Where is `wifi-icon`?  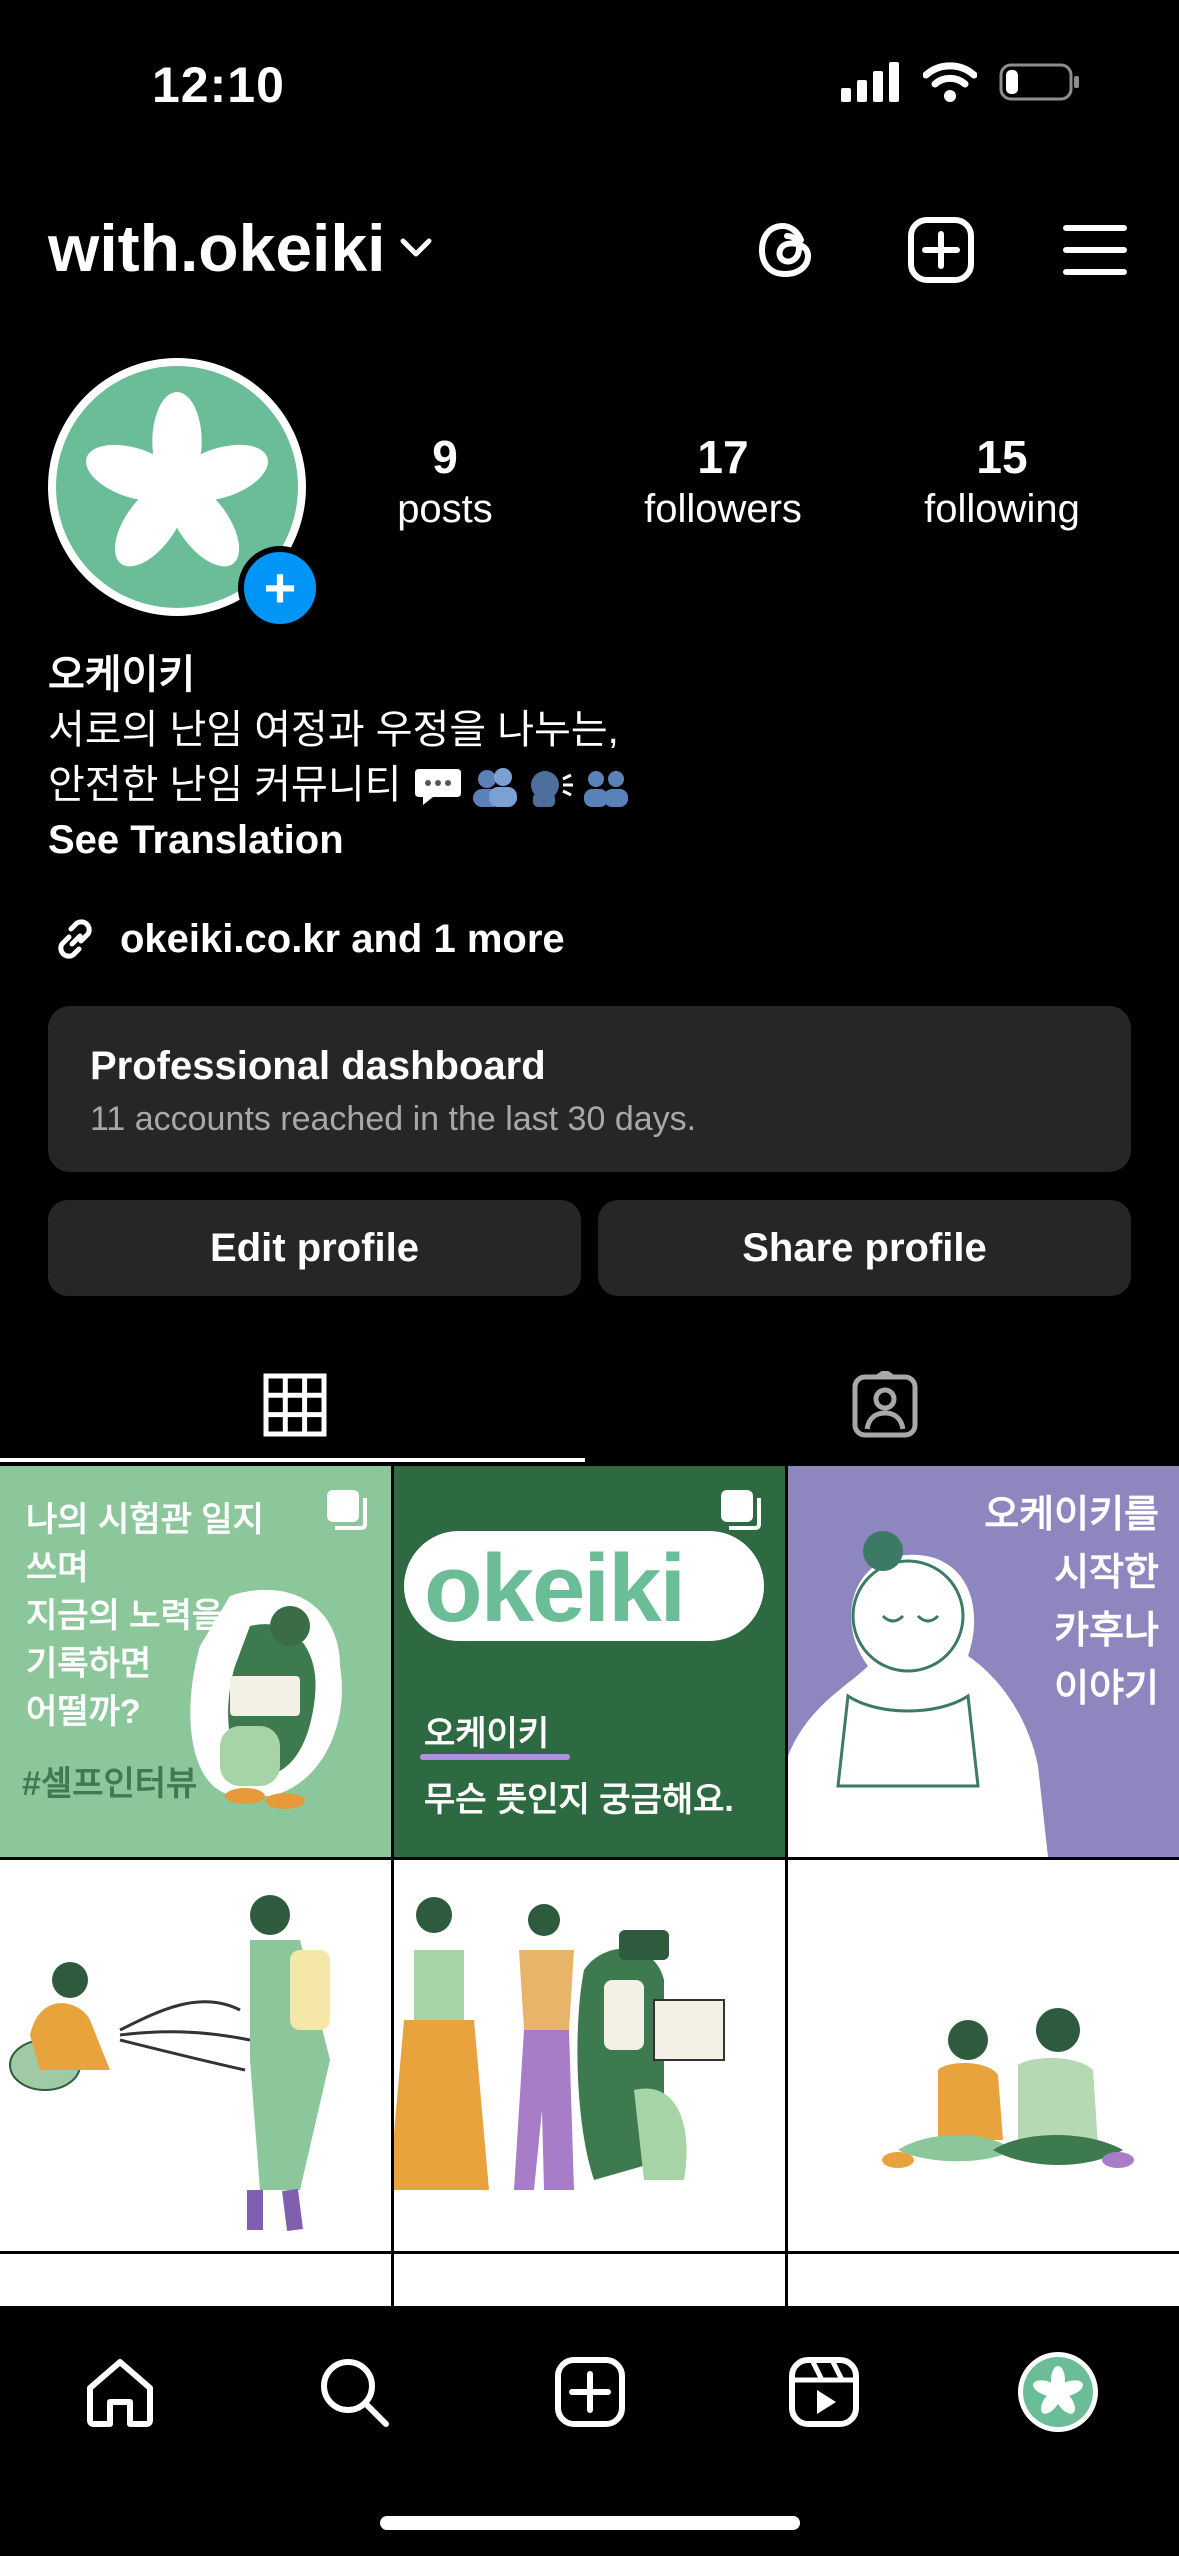 wifi-icon is located at coordinates (950, 82).